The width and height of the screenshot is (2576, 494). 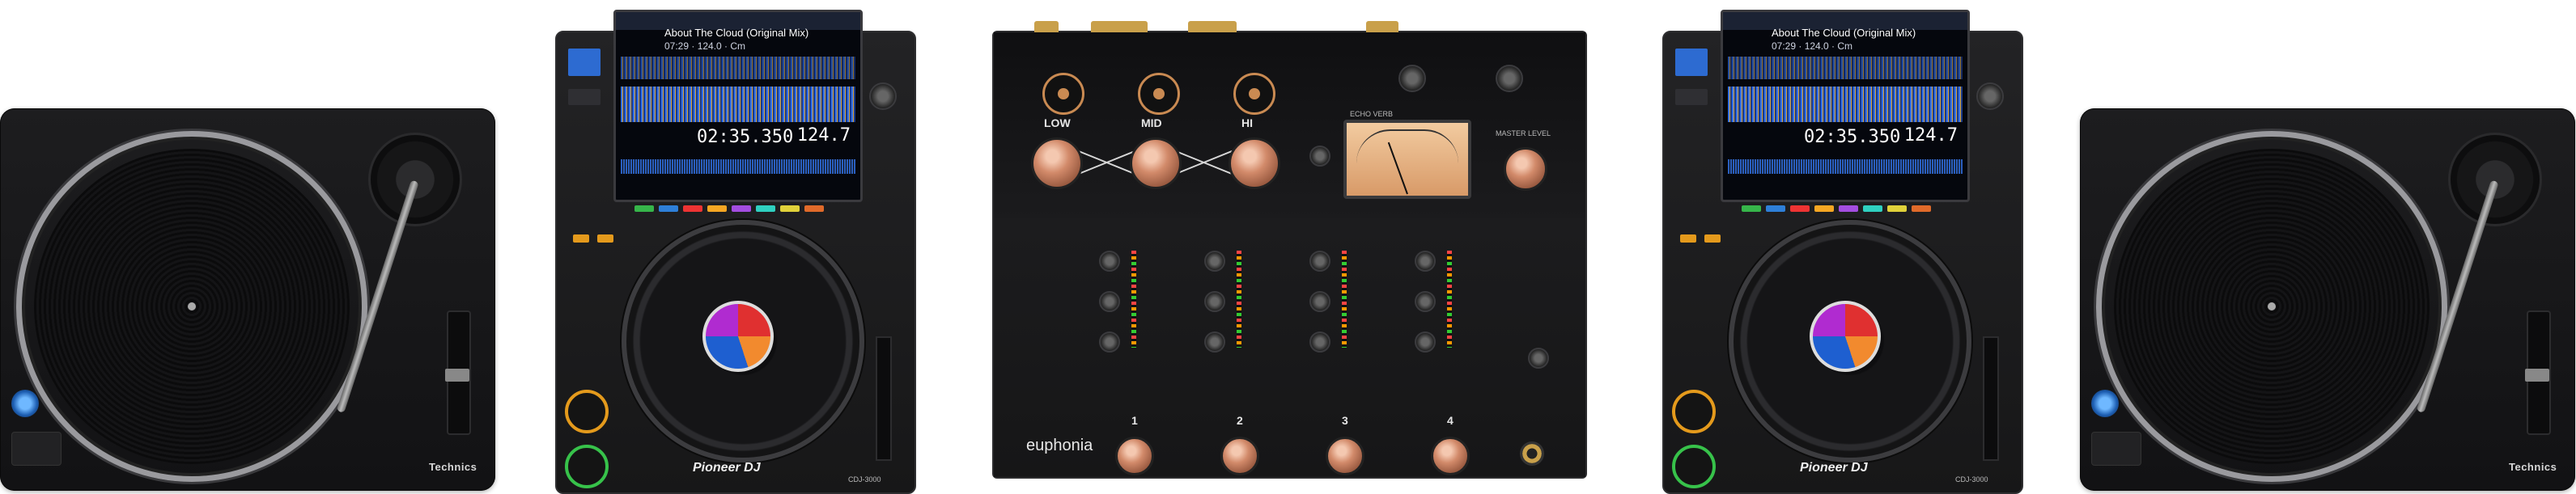 I want to click on isolator-low-knob, so click(x=1057, y=163).